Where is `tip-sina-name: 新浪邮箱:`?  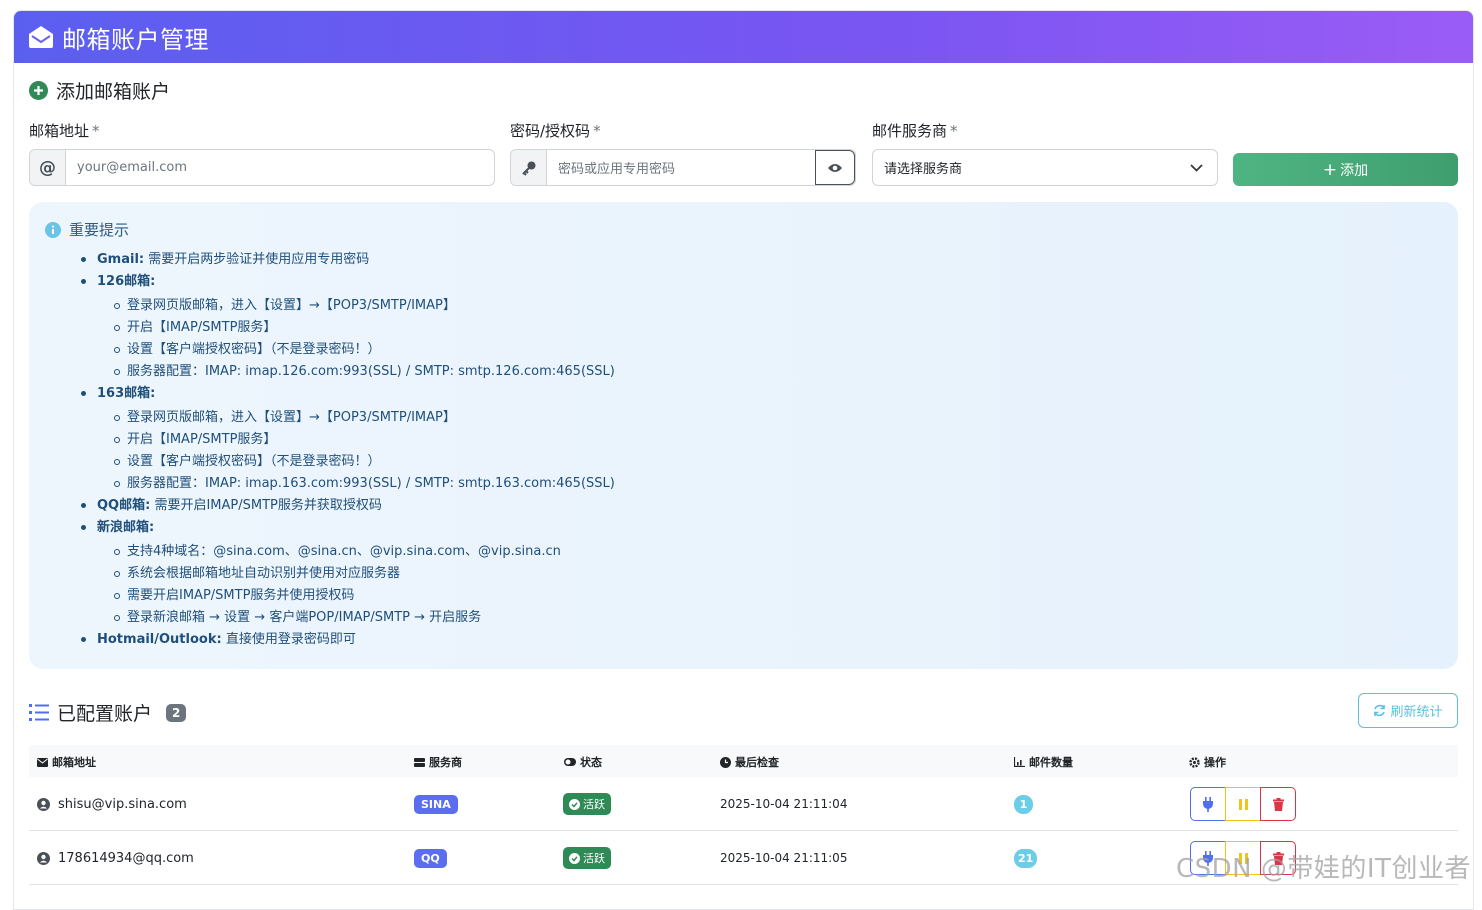 tip-sina-name: 新浪邮箱: is located at coordinates (126, 527).